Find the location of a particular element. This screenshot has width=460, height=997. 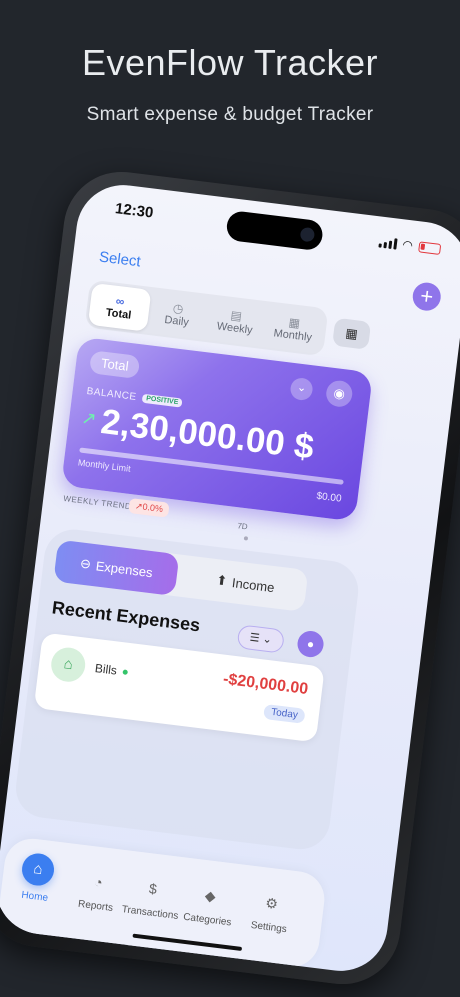

app-title: EvenFlow Tracker is located at coordinates (230, 62).